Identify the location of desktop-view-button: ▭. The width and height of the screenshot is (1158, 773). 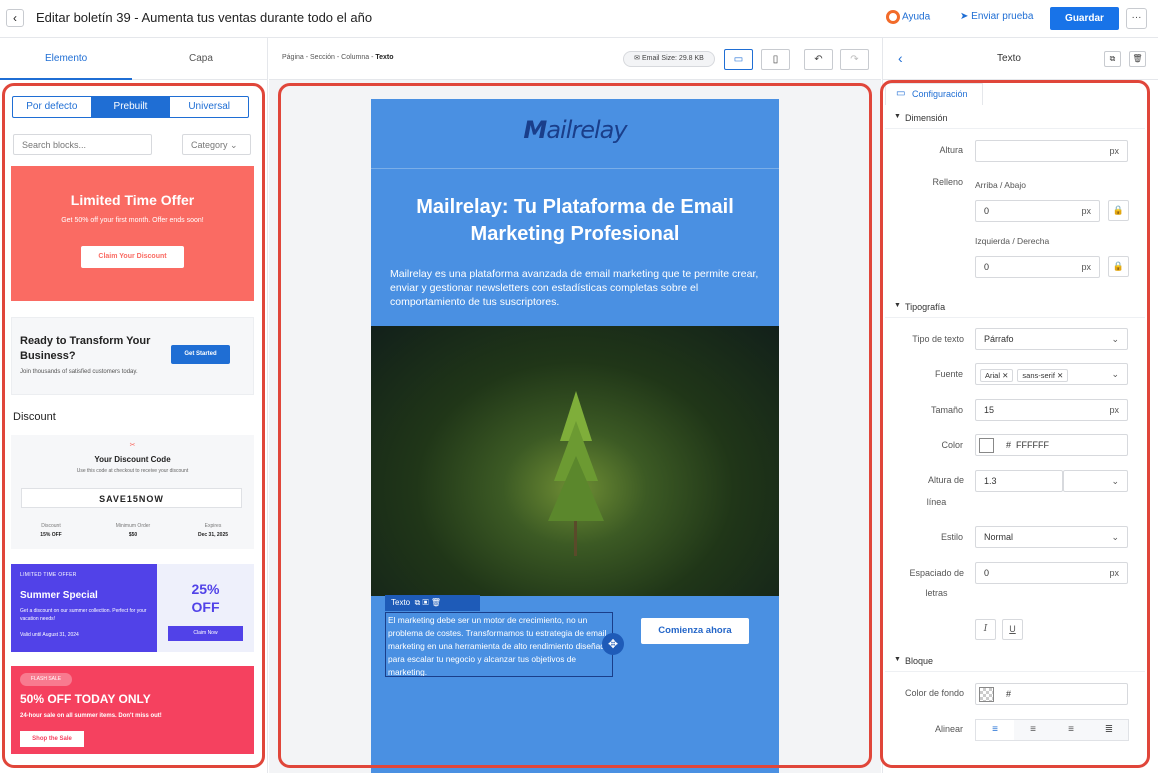
(738, 59).